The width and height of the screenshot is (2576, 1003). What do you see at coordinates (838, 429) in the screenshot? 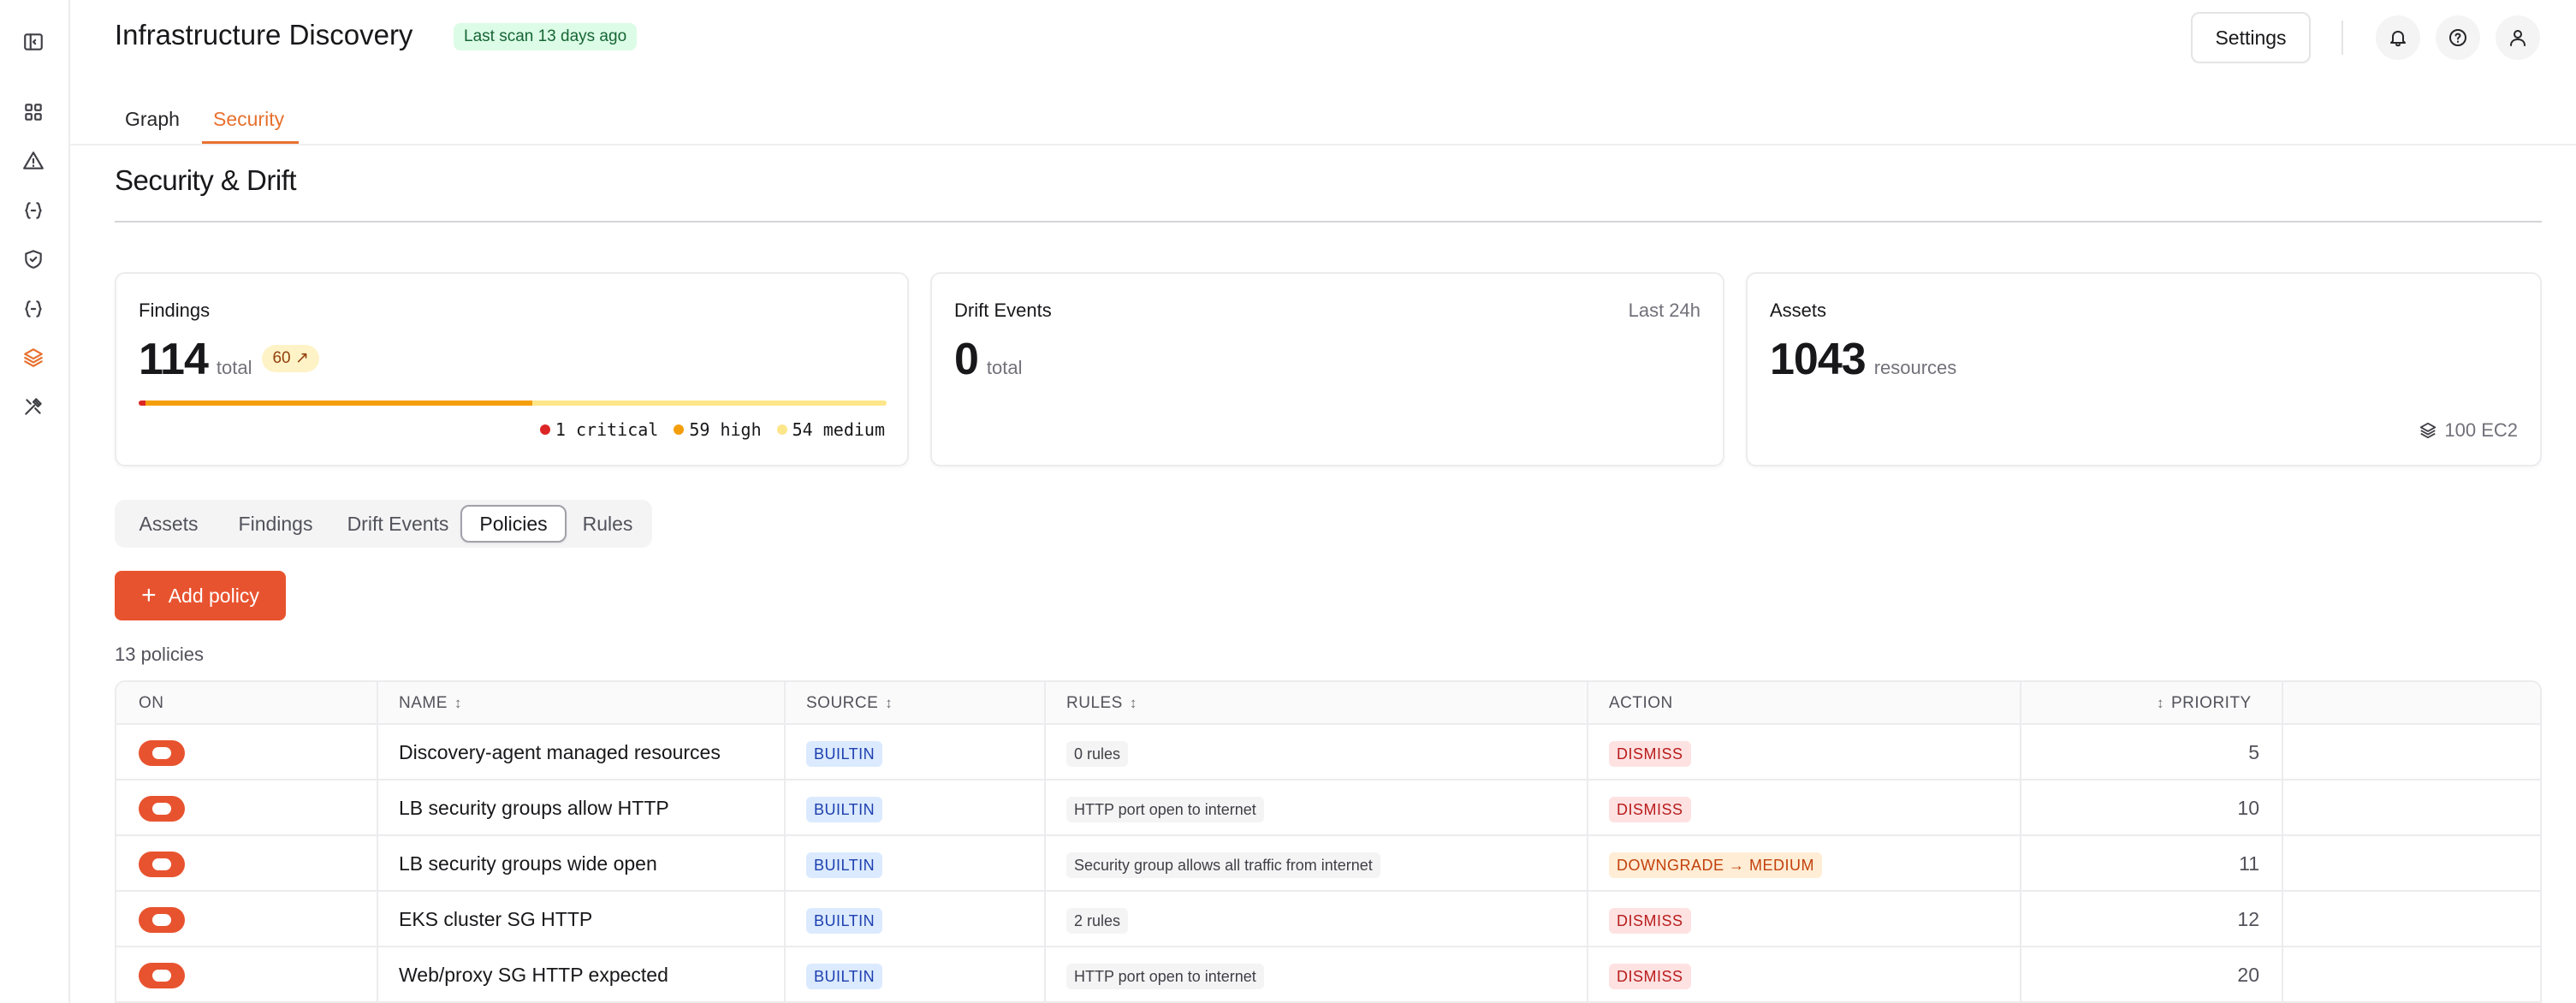
I see `severity-medium-label: 54 medium` at bounding box center [838, 429].